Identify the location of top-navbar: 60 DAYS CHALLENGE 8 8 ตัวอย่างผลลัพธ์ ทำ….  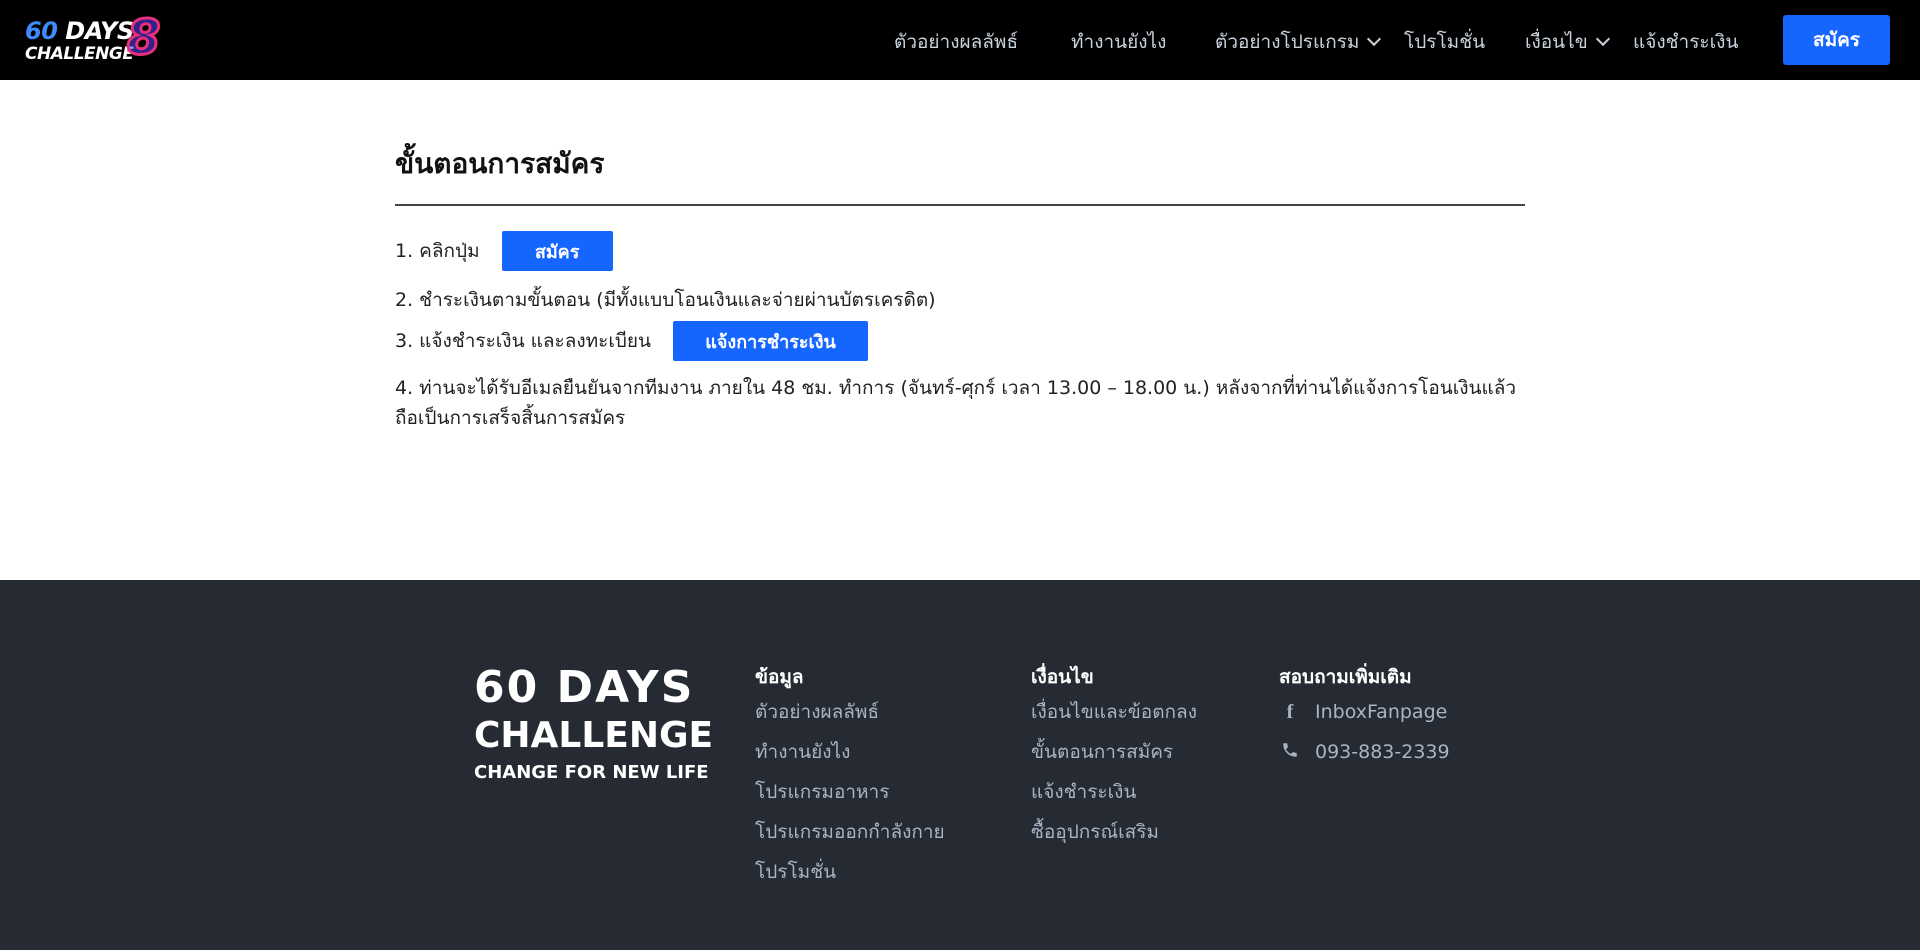
(960, 40).